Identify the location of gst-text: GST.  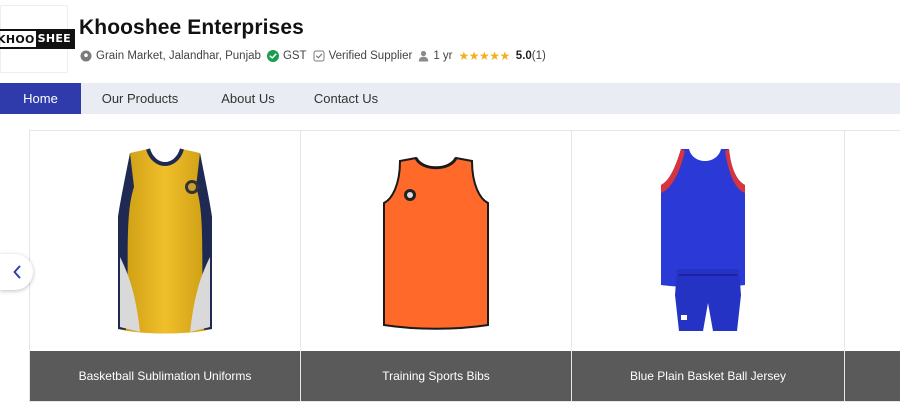
(294, 56).